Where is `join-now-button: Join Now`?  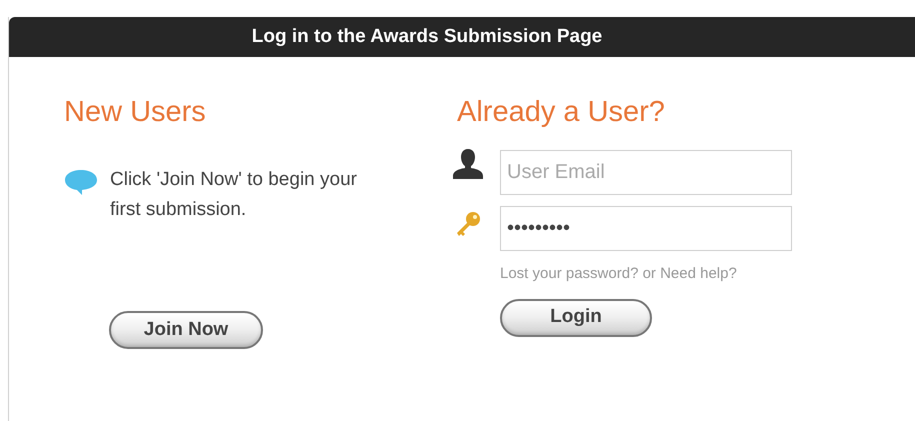
join-now-button: Join Now is located at coordinates (186, 330).